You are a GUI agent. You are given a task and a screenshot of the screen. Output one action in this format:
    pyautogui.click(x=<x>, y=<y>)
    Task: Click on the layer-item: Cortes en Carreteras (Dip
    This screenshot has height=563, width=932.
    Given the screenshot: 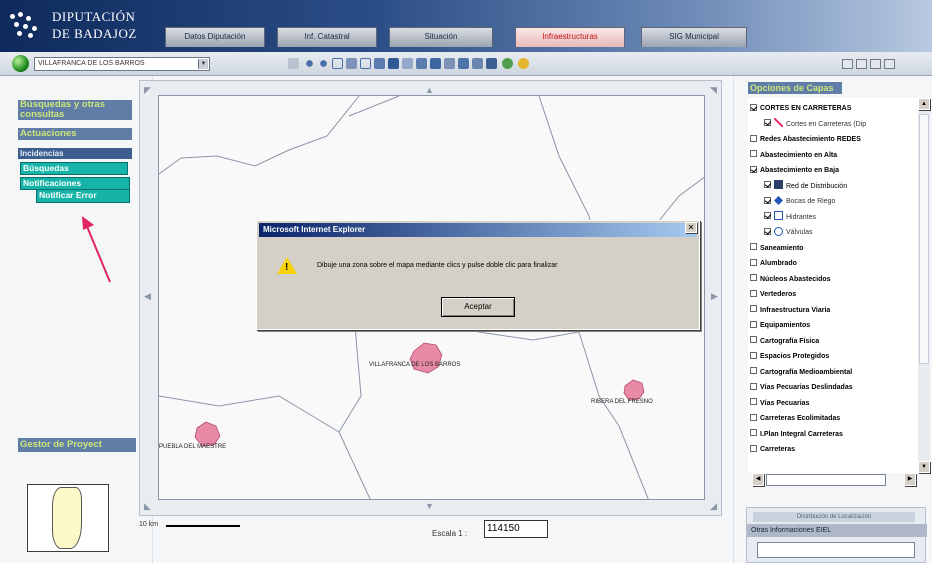 What is the action you would take?
    pyautogui.click(x=815, y=125)
    